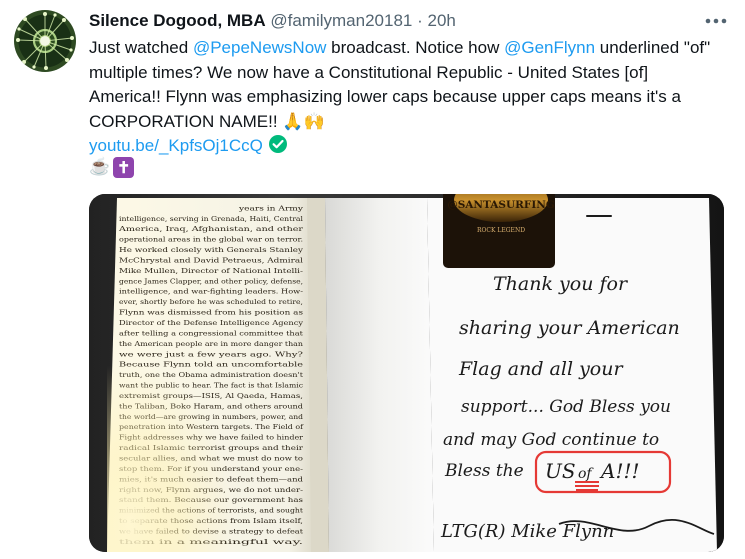 The height and width of the screenshot is (559, 745). Describe the element at coordinates (112, 167) in the screenshot. I see `emoji-line: ☕ ✝` at that location.